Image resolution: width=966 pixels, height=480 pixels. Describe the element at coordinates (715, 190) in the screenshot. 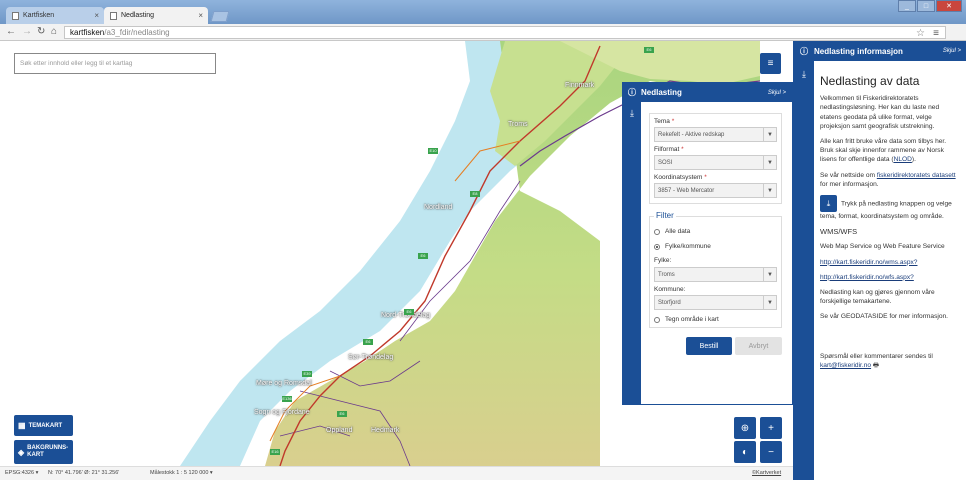

I see `koordinatsystem-select: 3857 - Web Mercator ▼` at that location.